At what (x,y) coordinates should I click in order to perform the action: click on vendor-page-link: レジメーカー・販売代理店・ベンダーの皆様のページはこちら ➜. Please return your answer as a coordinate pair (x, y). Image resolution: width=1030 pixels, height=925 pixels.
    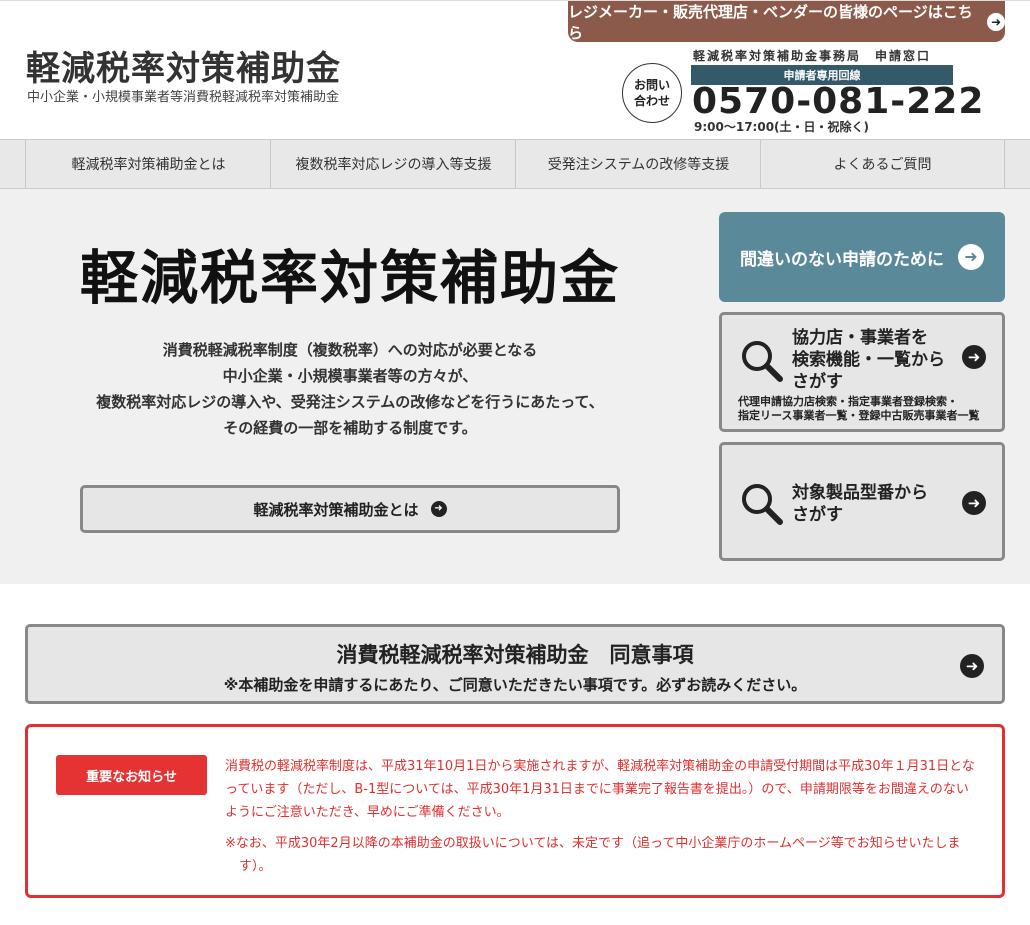
    Looking at the image, I should click on (786, 21).